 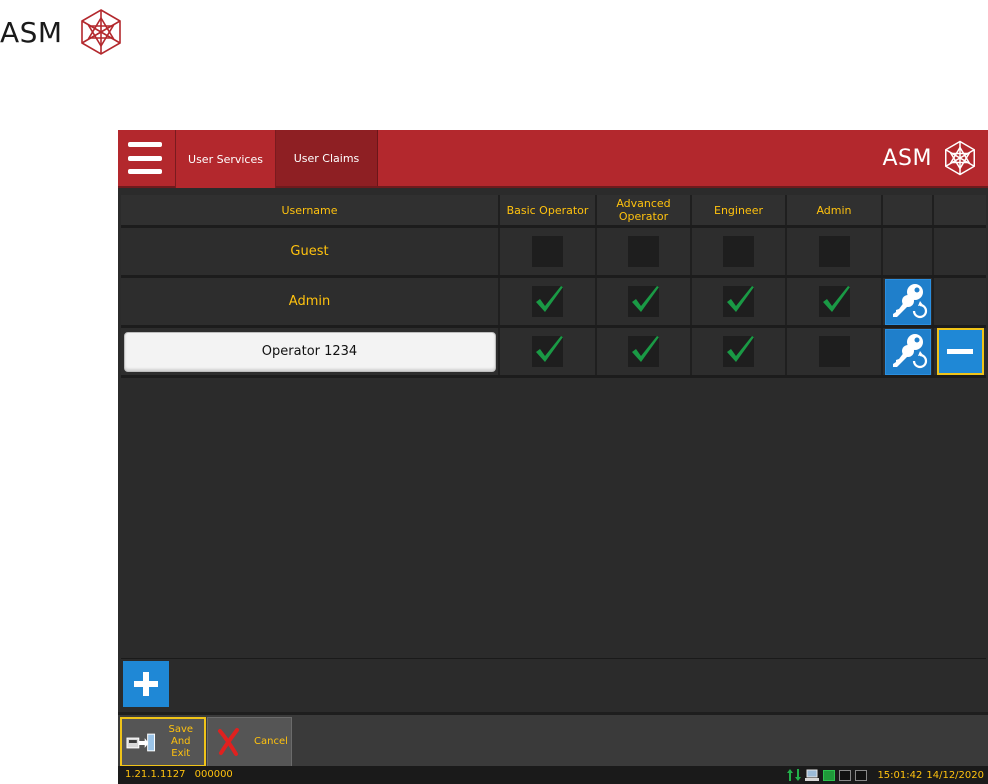 I want to click on table-row: Guest, so click(x=553, y=253).